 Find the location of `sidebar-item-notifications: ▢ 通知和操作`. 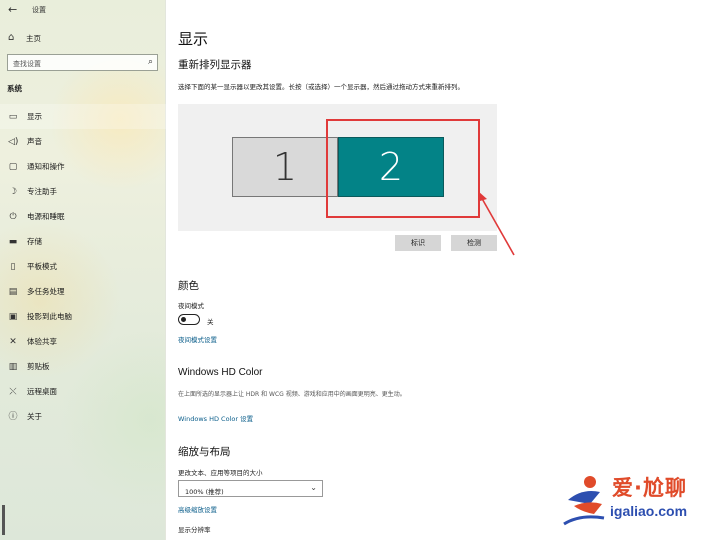

sidebar-item-notifications: ▢ 通知和操作 is located at coordinates (83, 166).